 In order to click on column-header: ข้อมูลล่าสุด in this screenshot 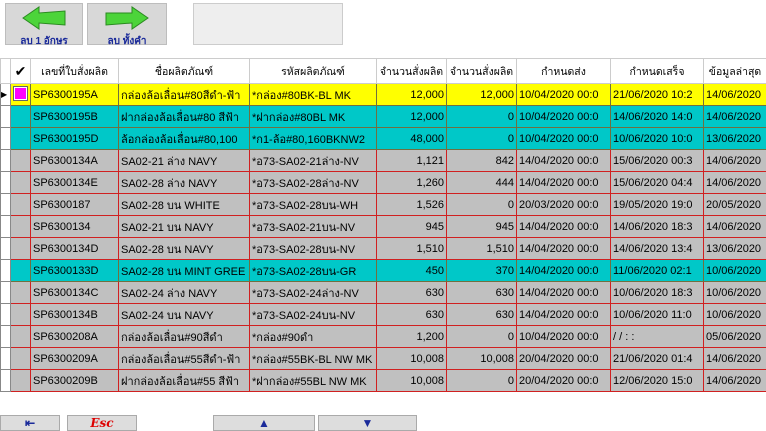, I will do `click(734, 71)`.